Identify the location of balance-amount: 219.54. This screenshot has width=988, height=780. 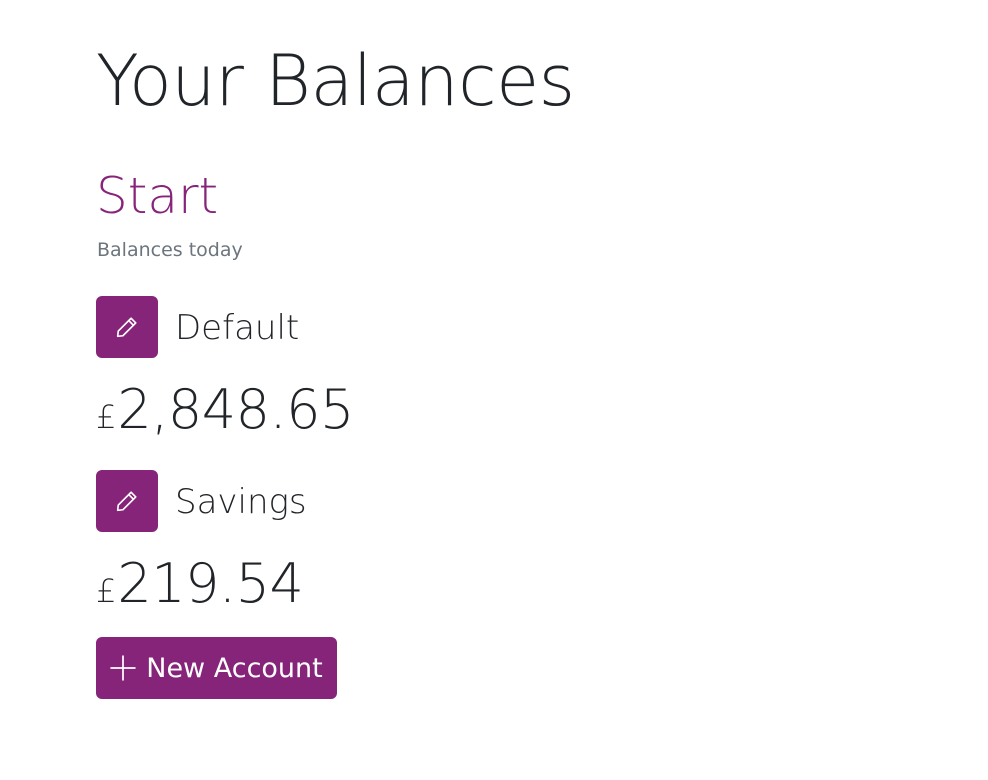
(210, 583).